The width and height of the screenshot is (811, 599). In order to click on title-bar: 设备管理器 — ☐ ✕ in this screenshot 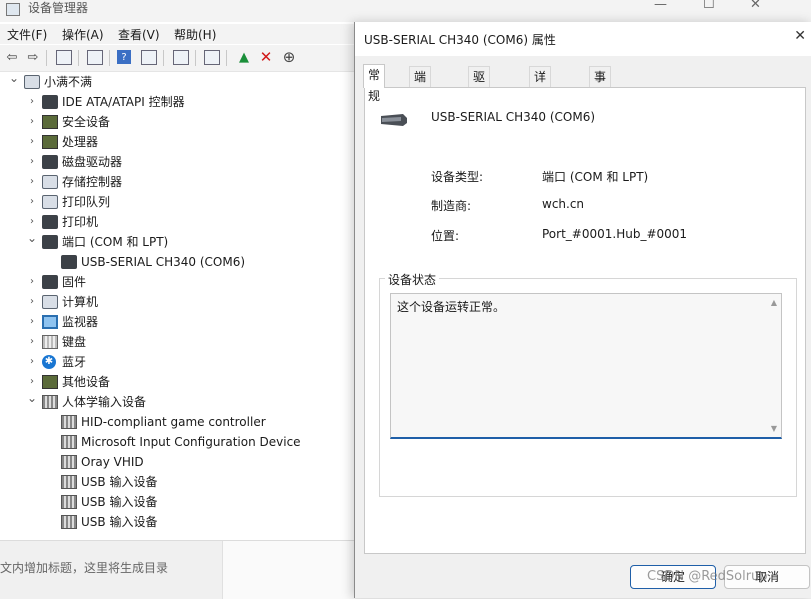, I will do `click(405, 11)`.